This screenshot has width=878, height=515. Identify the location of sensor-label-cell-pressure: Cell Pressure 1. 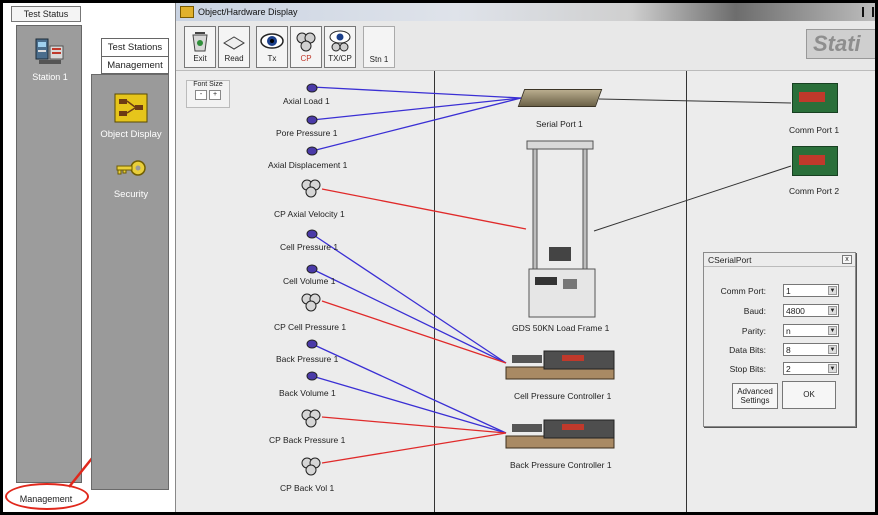
(309, 247).